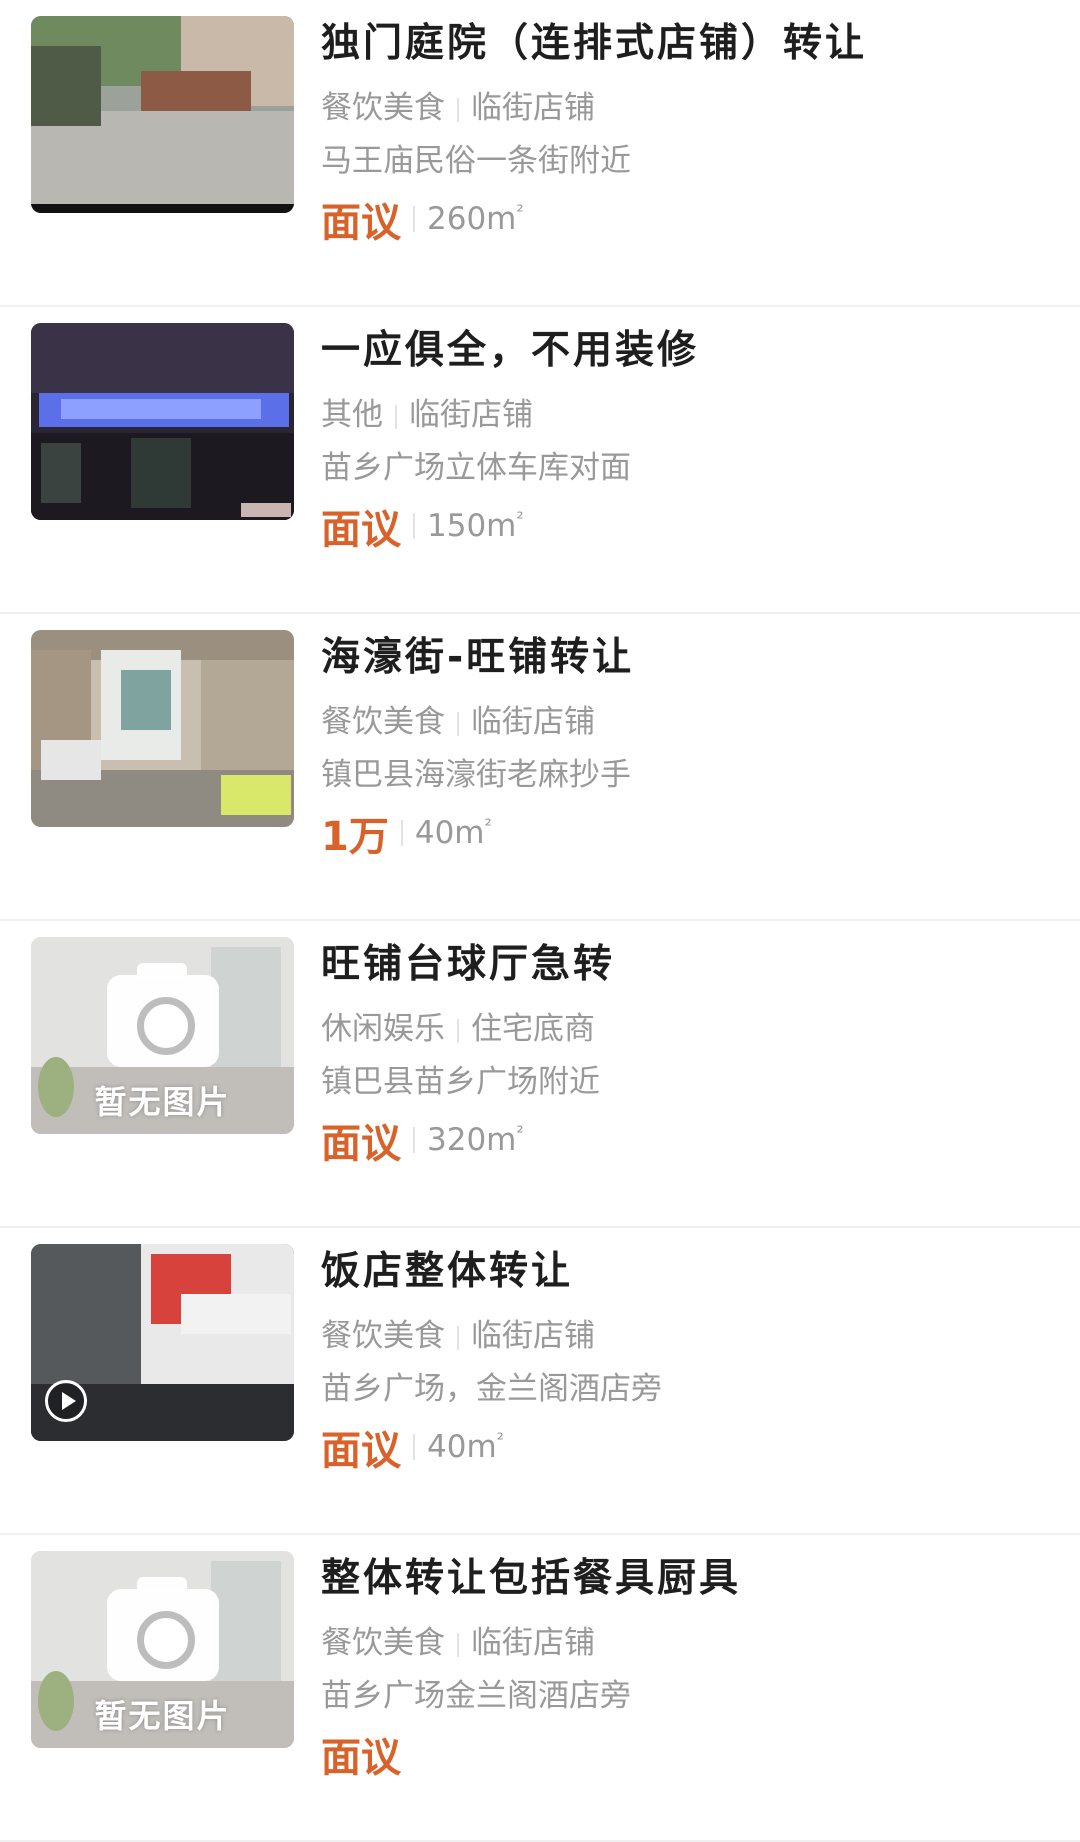 The image size is (1080, 1842). Describe the element at coordinates (510, 347) in the screenshot. I see `listing-title: 一应俱全，不用装修` at that location.